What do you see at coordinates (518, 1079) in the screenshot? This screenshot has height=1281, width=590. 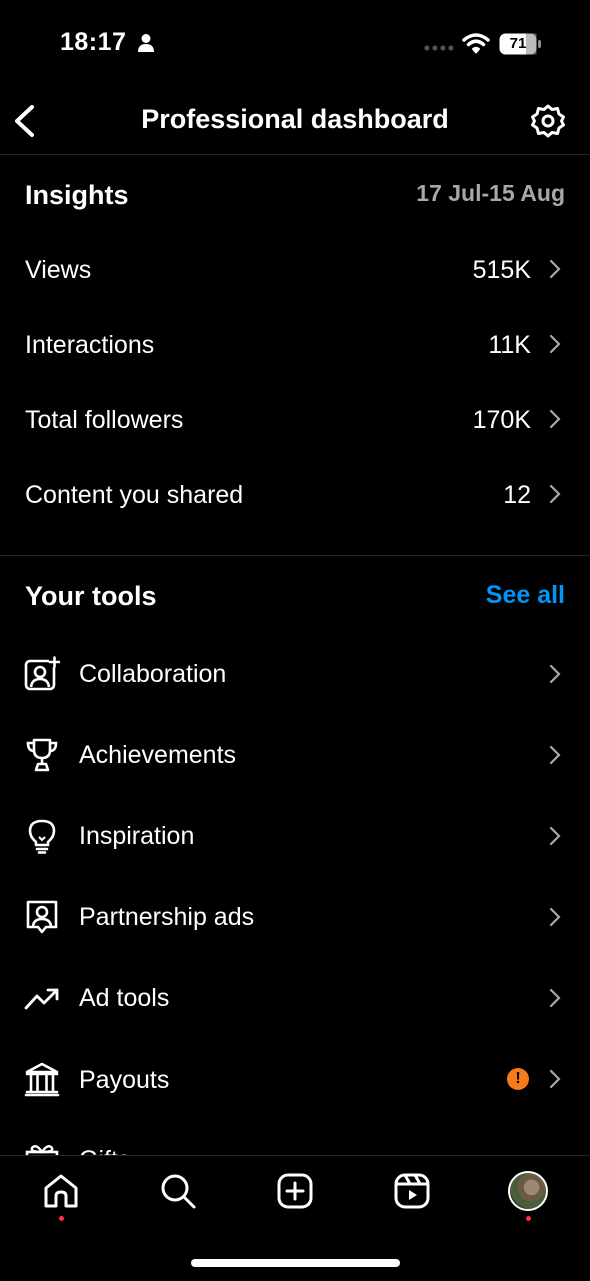 I see `warning-badge: !` at bounding box center [518, 1079].